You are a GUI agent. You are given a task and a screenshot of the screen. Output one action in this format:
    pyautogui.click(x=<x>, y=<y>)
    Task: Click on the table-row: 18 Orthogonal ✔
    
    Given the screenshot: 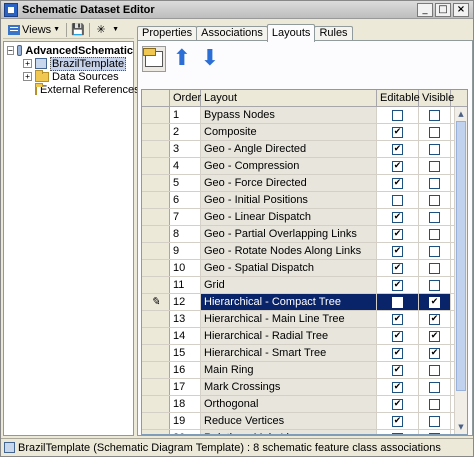 What is the action you would take?
    pyautogui.click(x=304, y=404)
    